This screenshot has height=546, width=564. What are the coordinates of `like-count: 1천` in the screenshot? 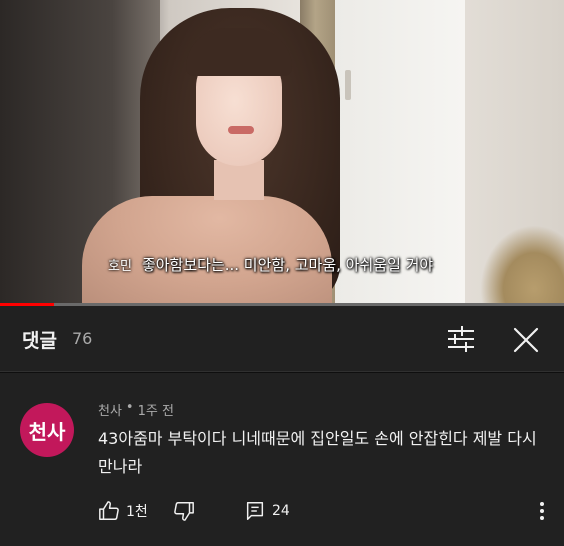 It's located at (137, 512).